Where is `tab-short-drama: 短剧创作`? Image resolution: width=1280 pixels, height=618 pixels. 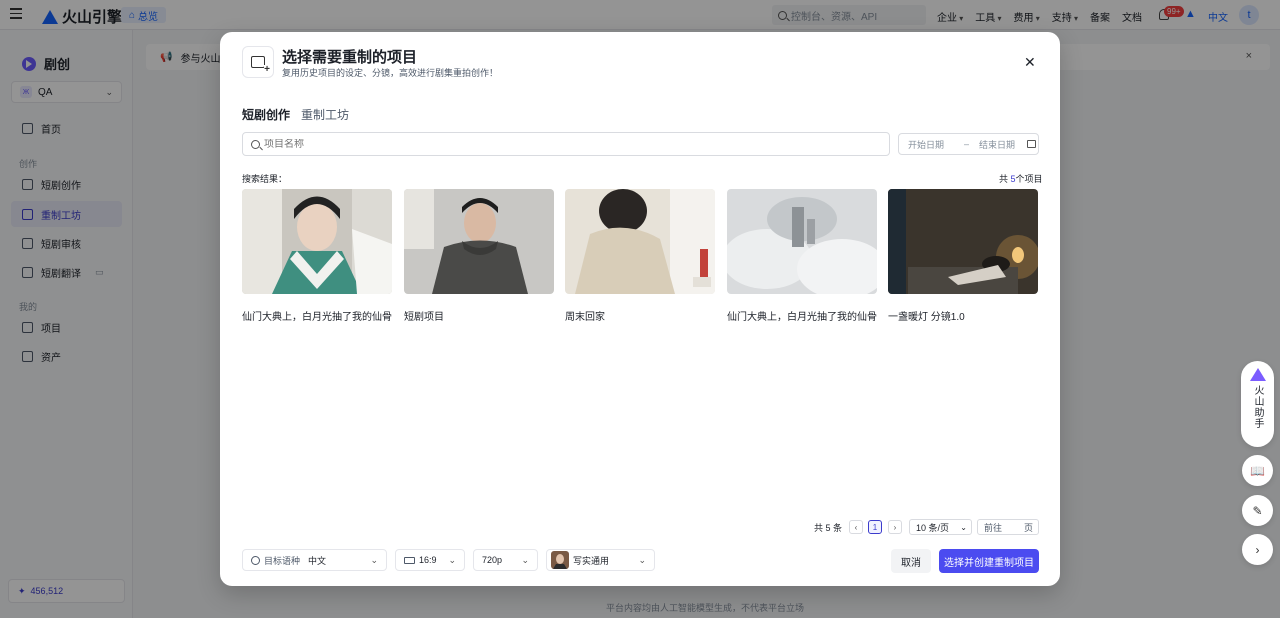 tab-short-drama: 短剧创作 is located at coordinates (266, 114).